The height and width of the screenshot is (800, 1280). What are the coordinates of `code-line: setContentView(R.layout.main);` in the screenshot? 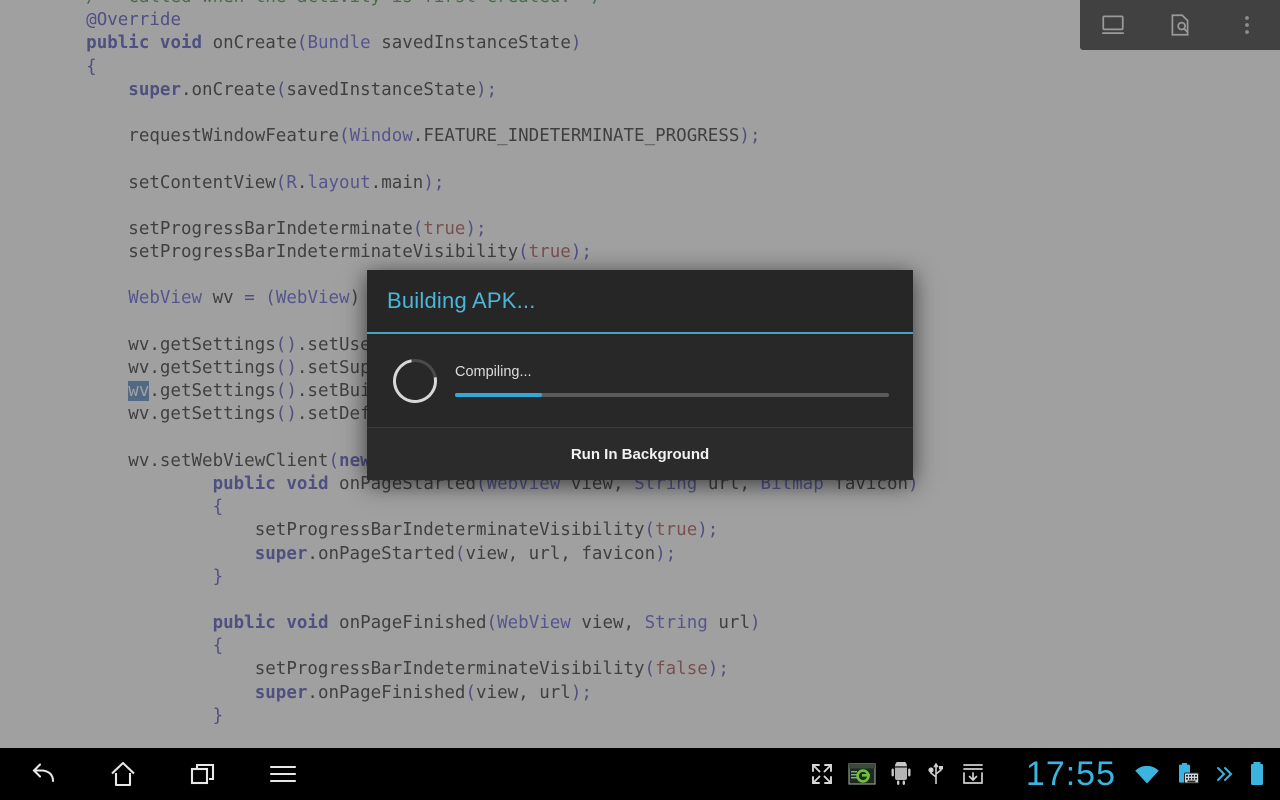 It's located at (244, 182).